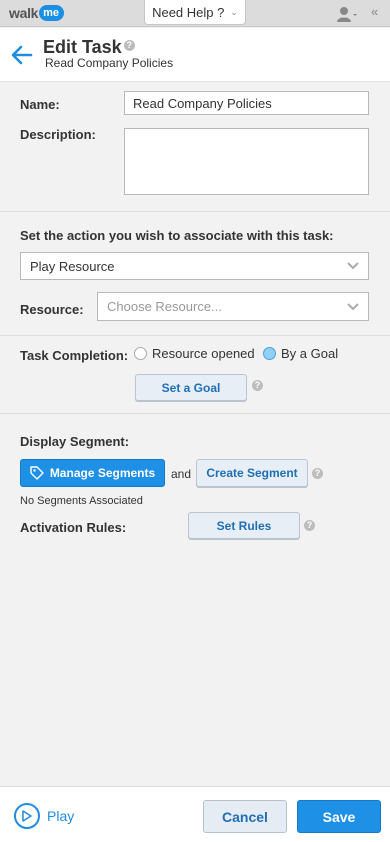  Describe the element at coordinates (82, 47) in the screenshot. I see `page-title-text: Edit Task` at that location.